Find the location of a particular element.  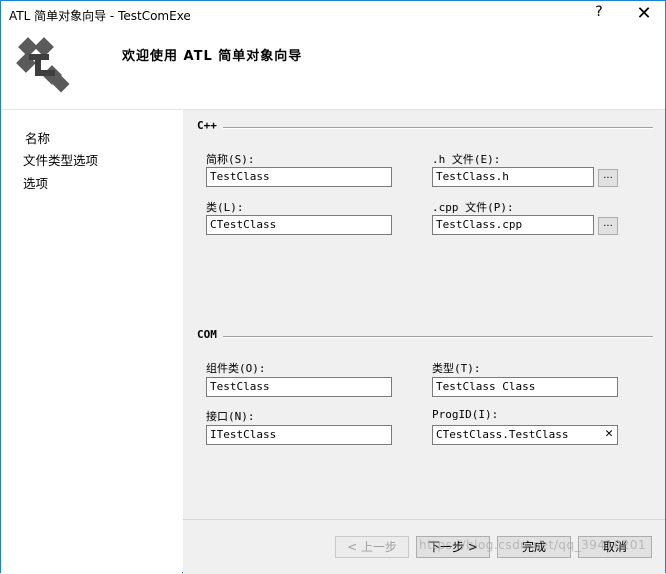

help-button: ? is located at coordinates (599, 14).